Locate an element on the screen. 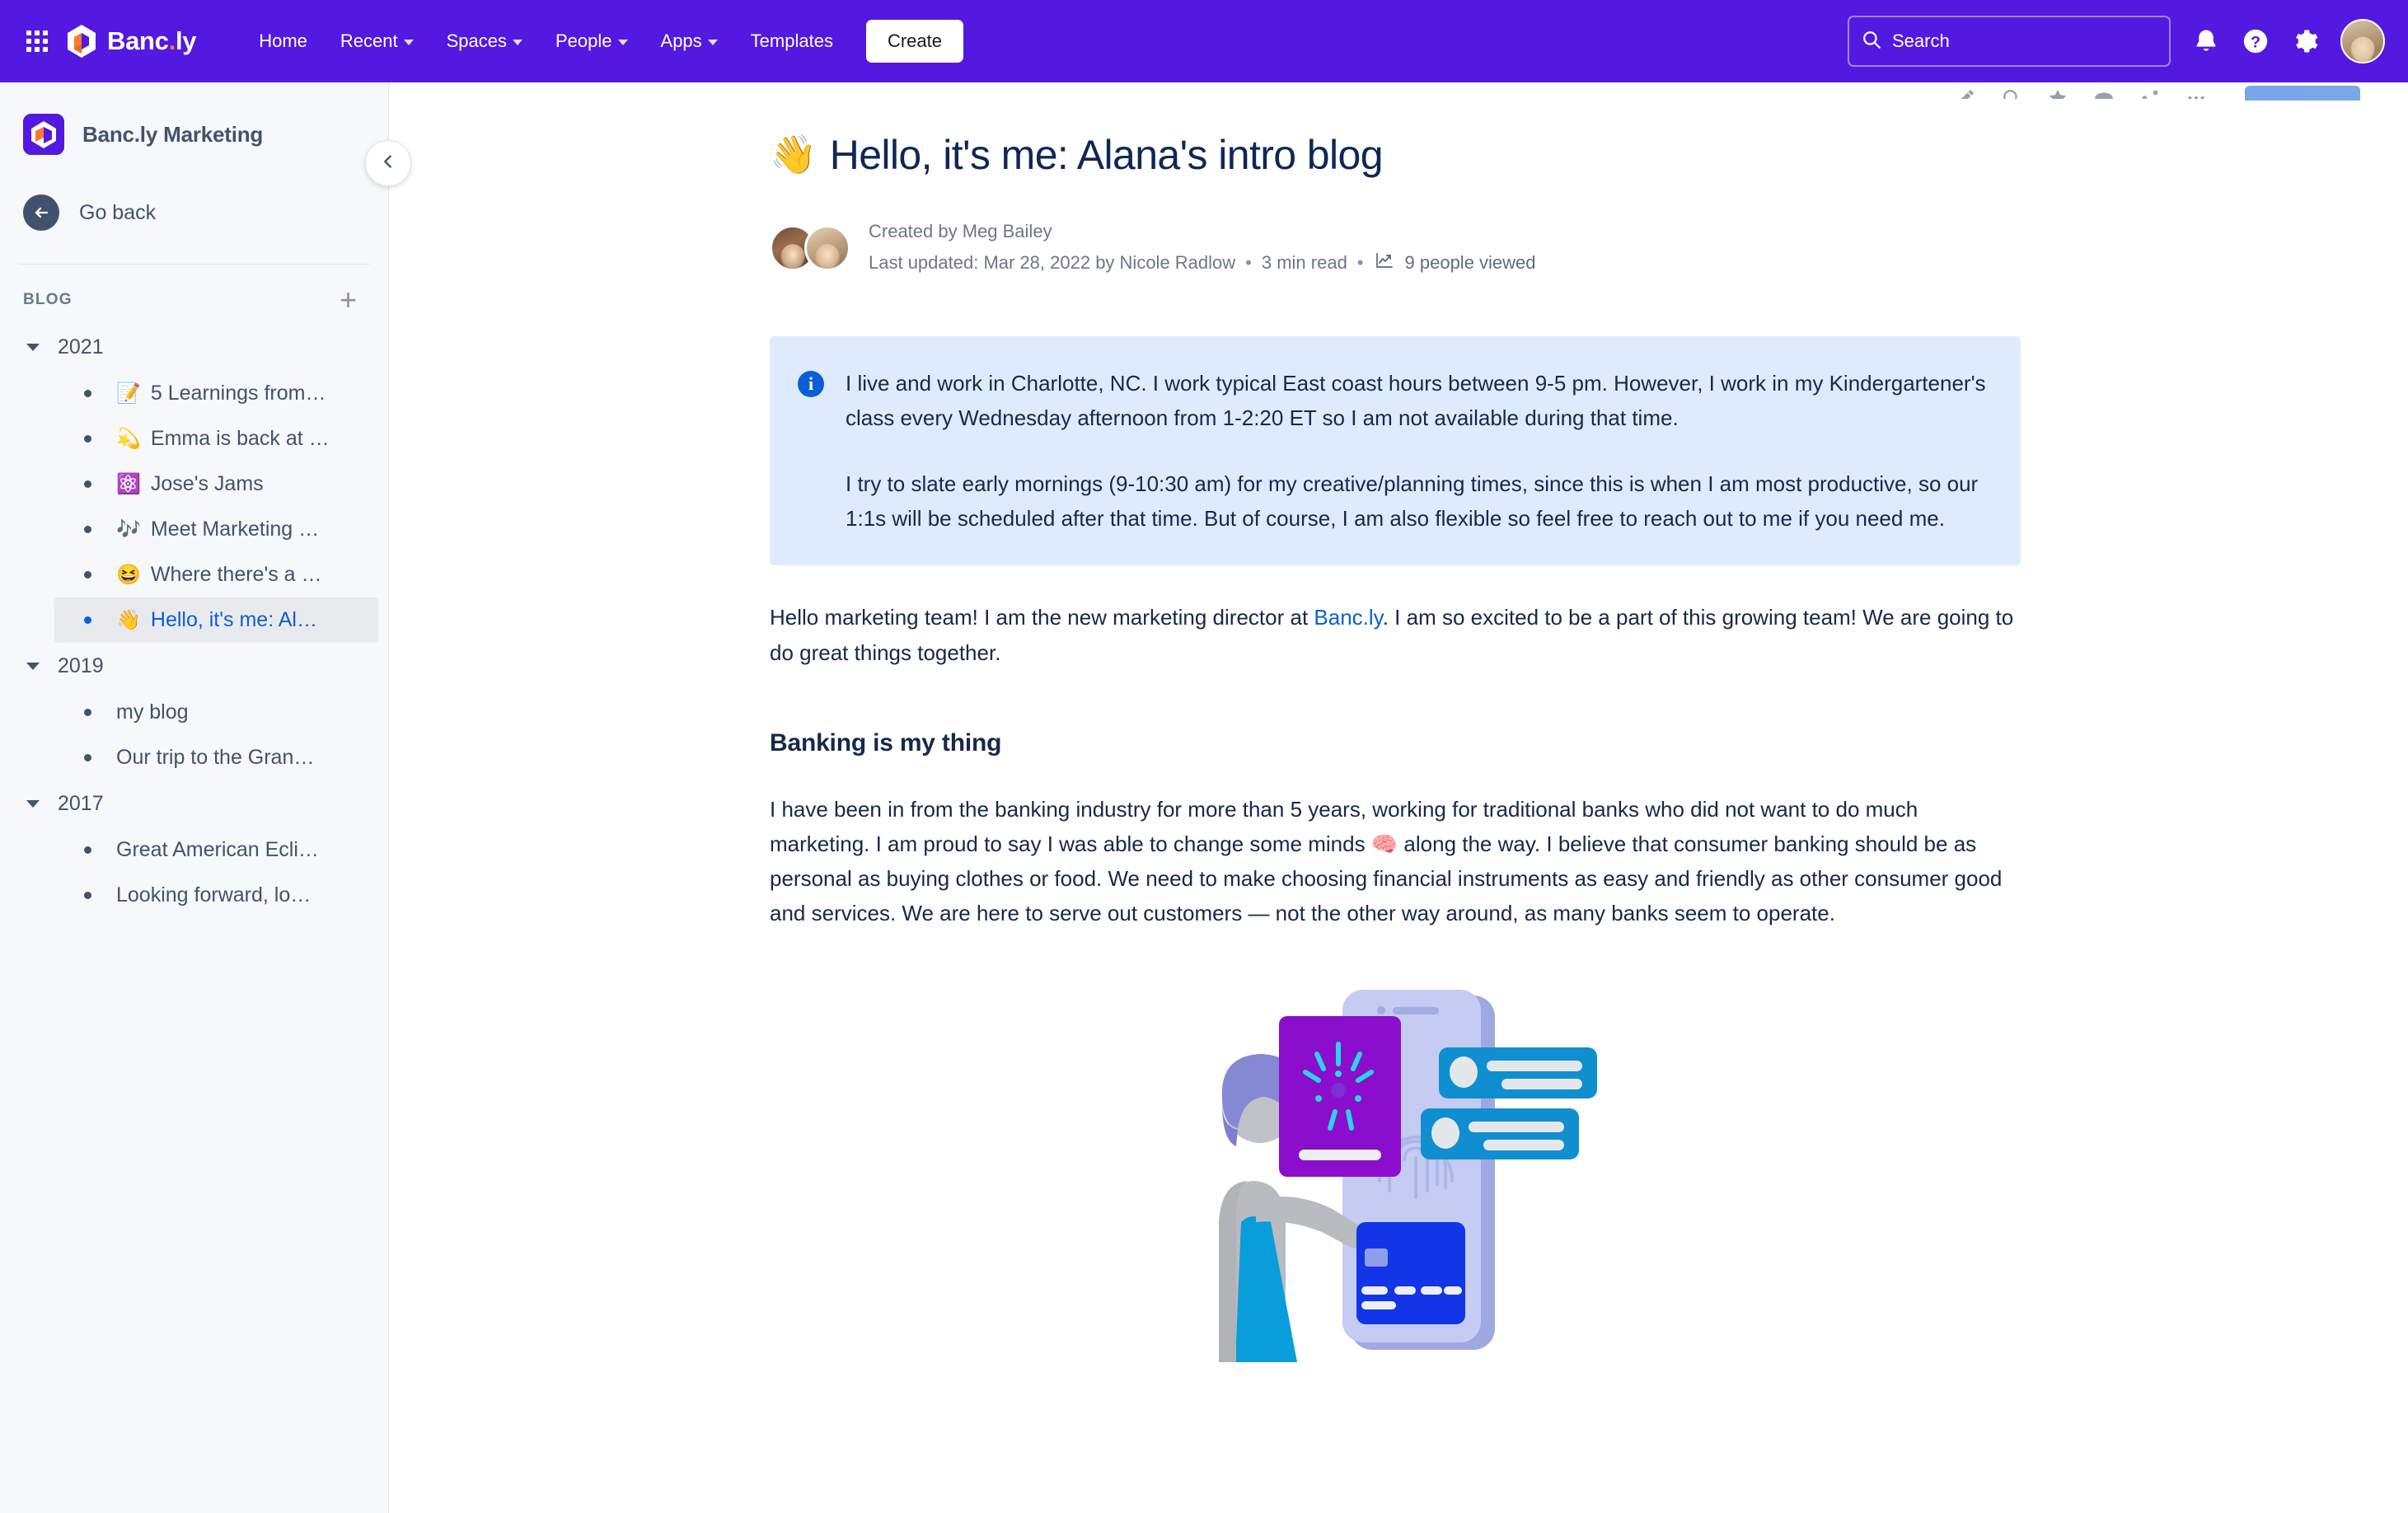 Image resolution: width=2408 pixels, height=1513 pixels. chevron-left-icon is located at coordinates (388, 163).